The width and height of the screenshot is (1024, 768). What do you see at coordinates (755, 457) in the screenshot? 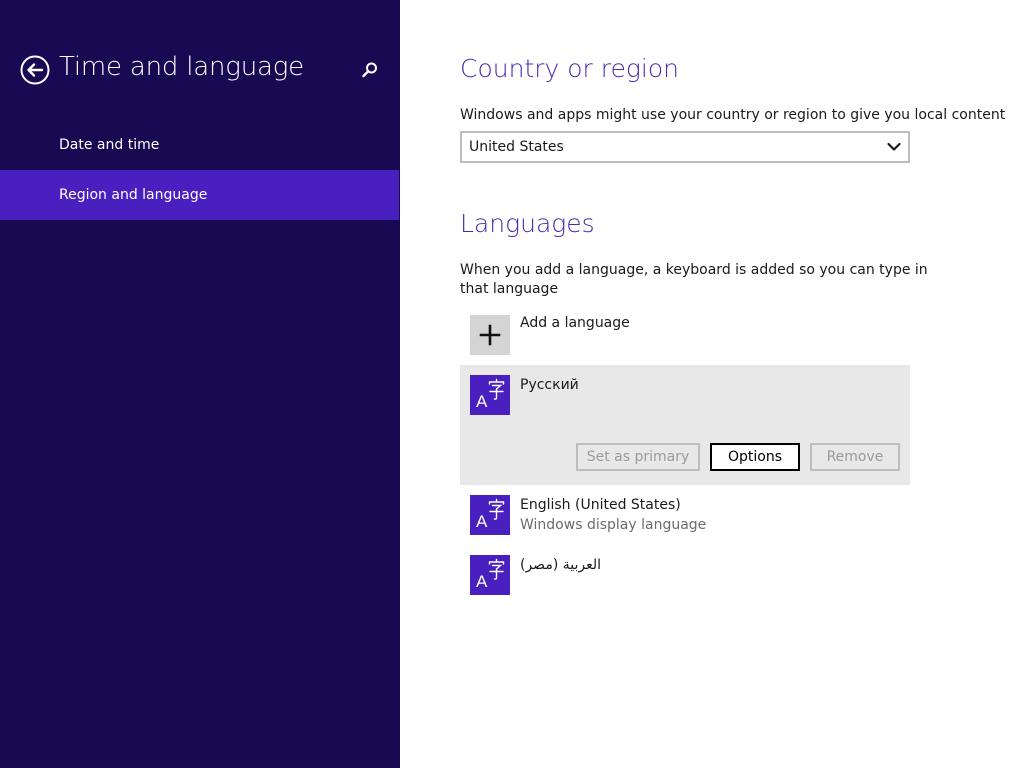
I see `options-button: Options` at bounding box center [755, 457].